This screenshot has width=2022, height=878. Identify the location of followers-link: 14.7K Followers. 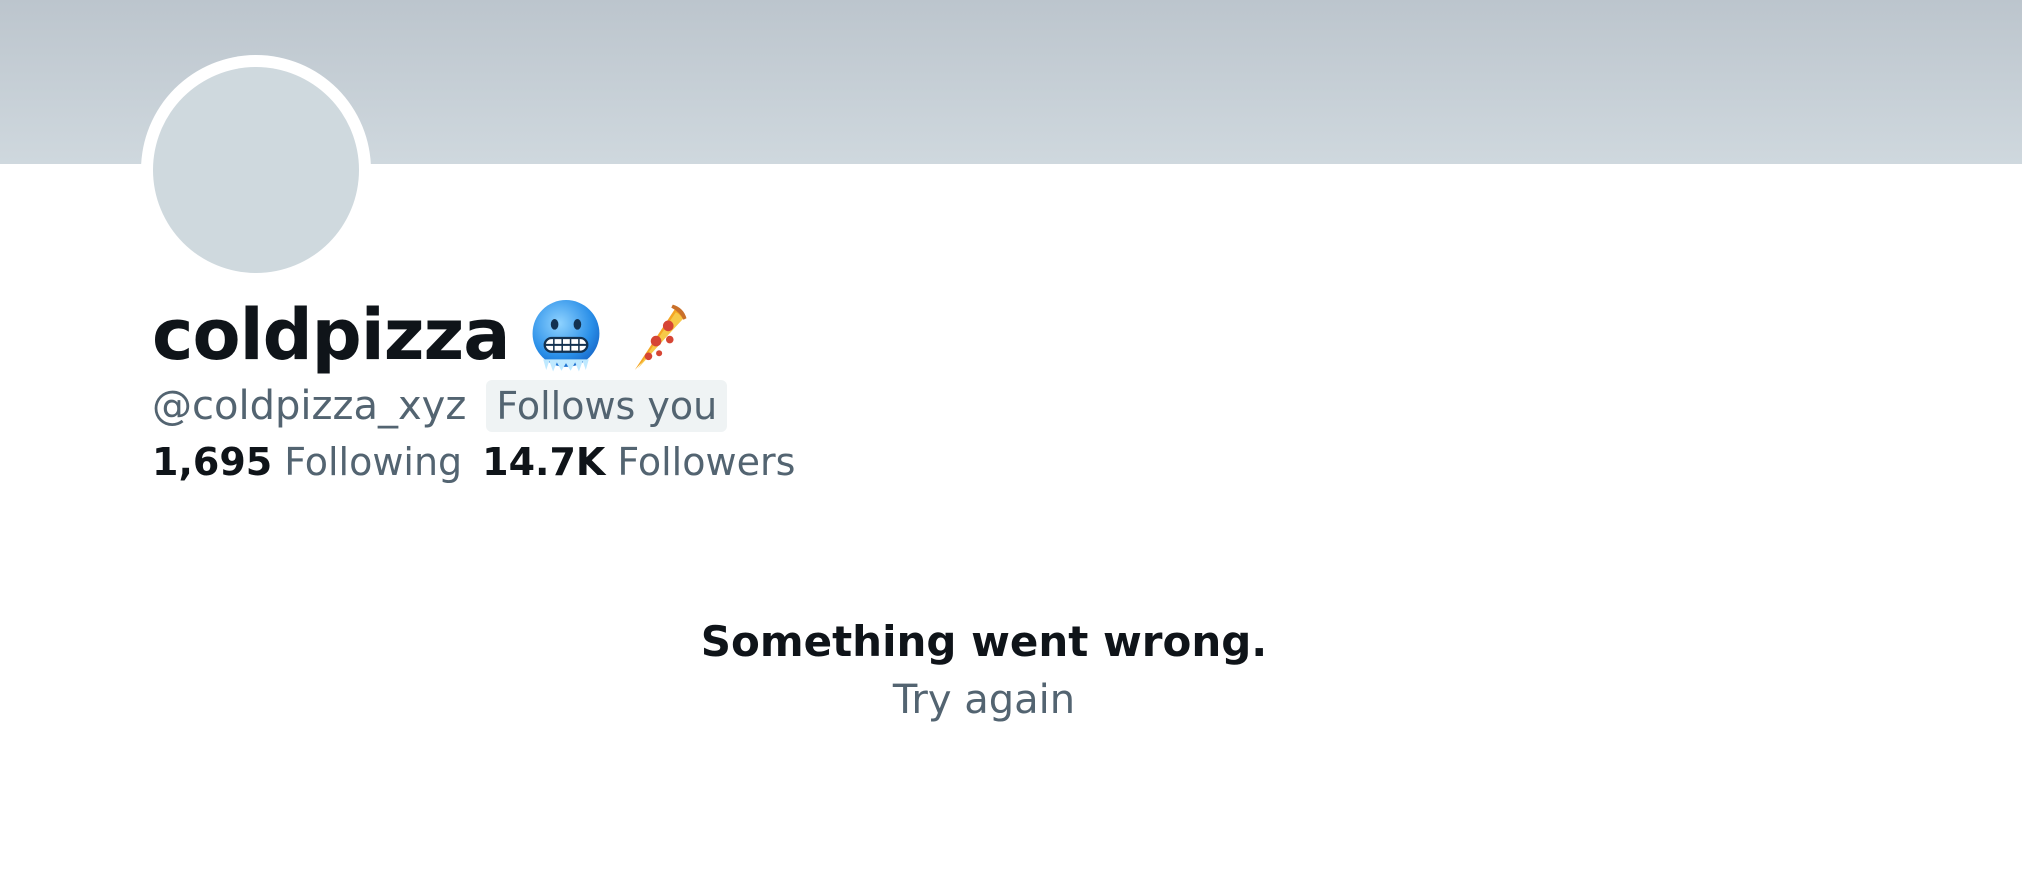
(638, 462).